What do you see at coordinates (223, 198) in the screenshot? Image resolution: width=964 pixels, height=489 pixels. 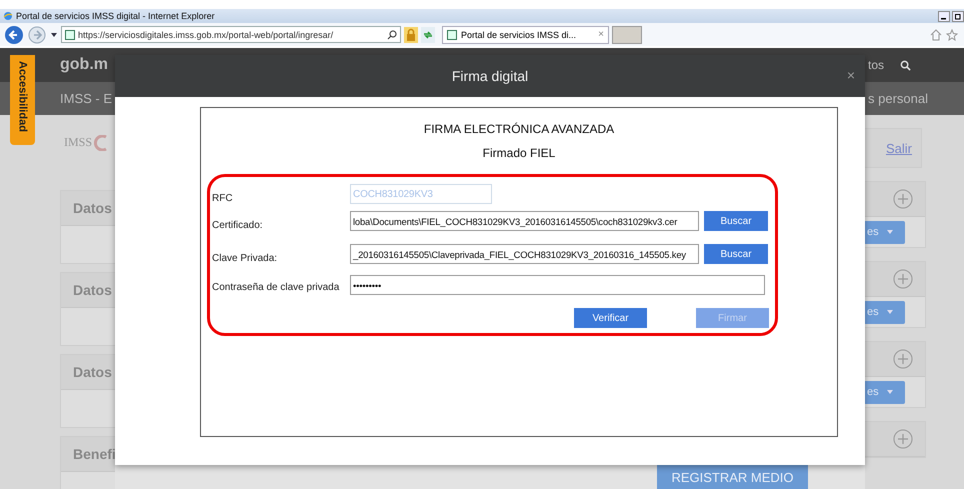 I see `field-label: RFC` at bounding box center [223, 198].